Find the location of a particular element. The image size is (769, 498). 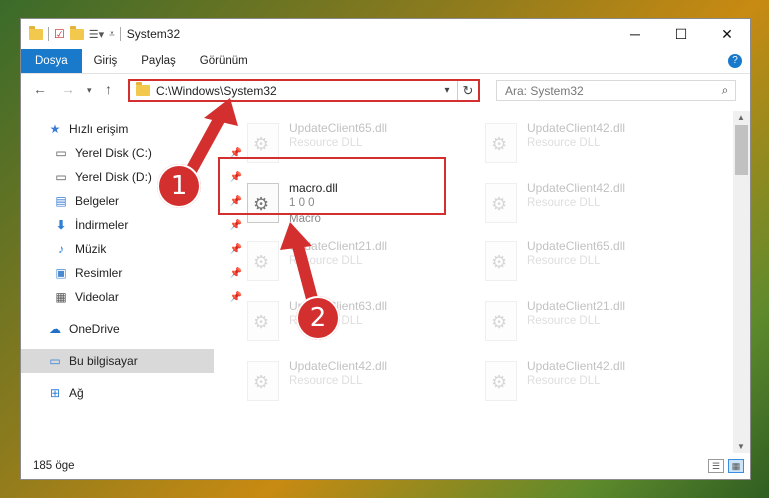

sidebar-item-videos: ▦ Videolar 📌 is located at coordinates (133, 297).